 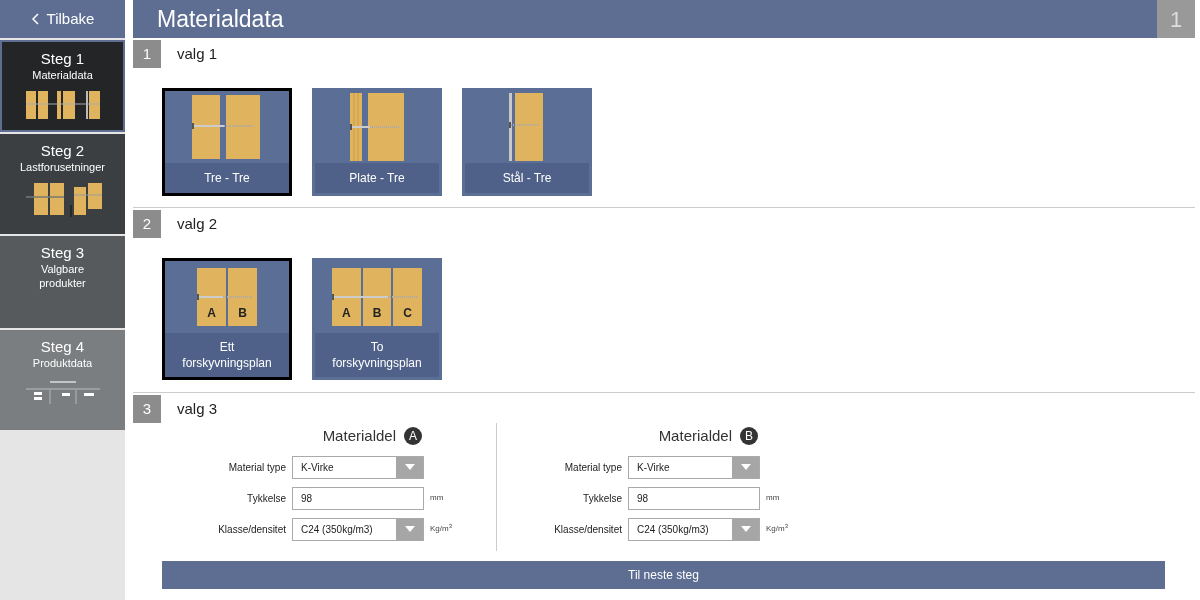 What do you see at coordinates (62, 19) in the screenshot?
I see `back-button: Tilbake` at bounding box center [62, 19].